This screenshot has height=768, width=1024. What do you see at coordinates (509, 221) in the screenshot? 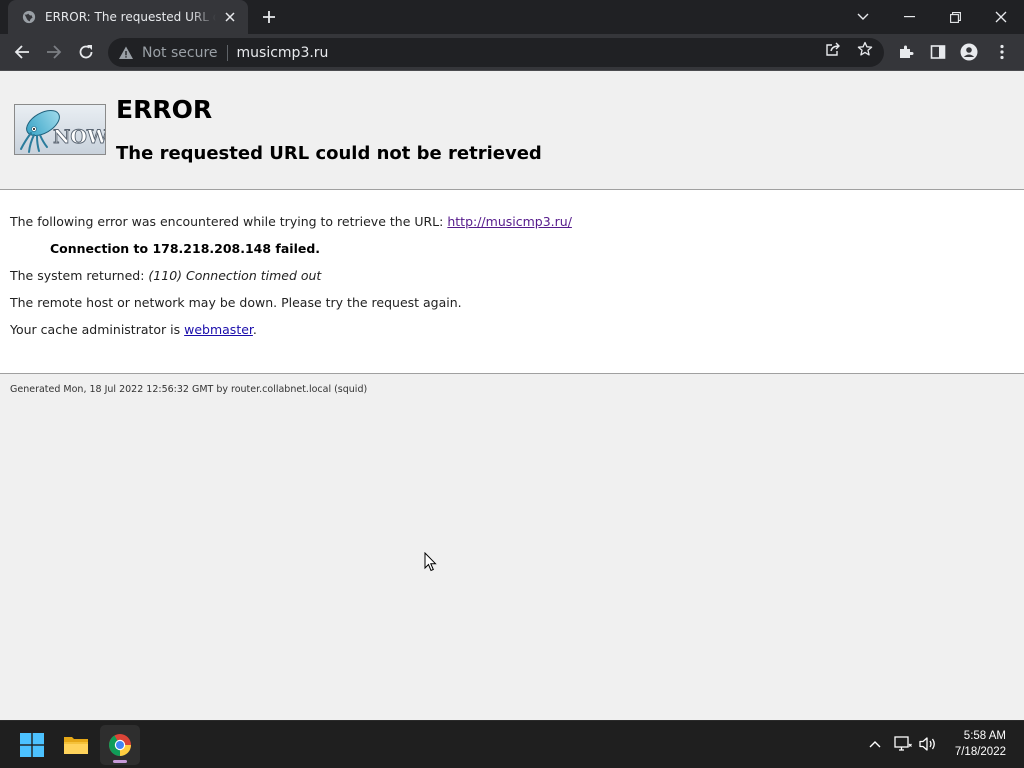
I see `requested-url-link: http://musicmp3.ru/` at bounding box center [509, 221].